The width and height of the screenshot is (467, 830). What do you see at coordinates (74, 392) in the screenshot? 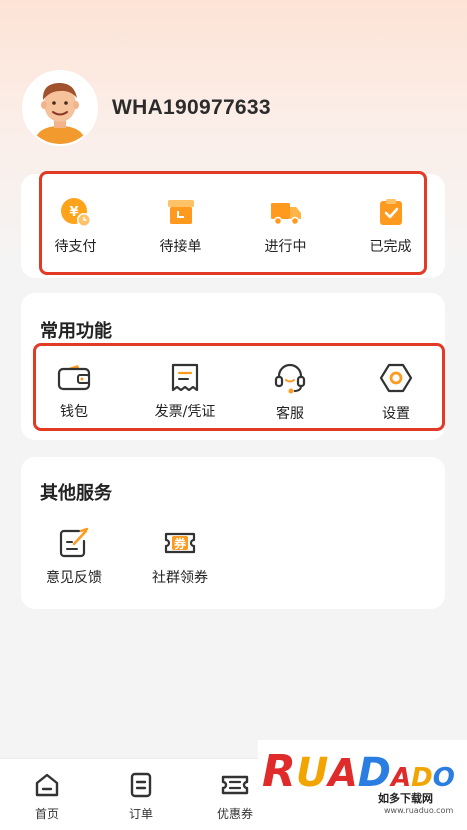
I see `wallet-entry: 钱包` at bounding box center [74, 392].